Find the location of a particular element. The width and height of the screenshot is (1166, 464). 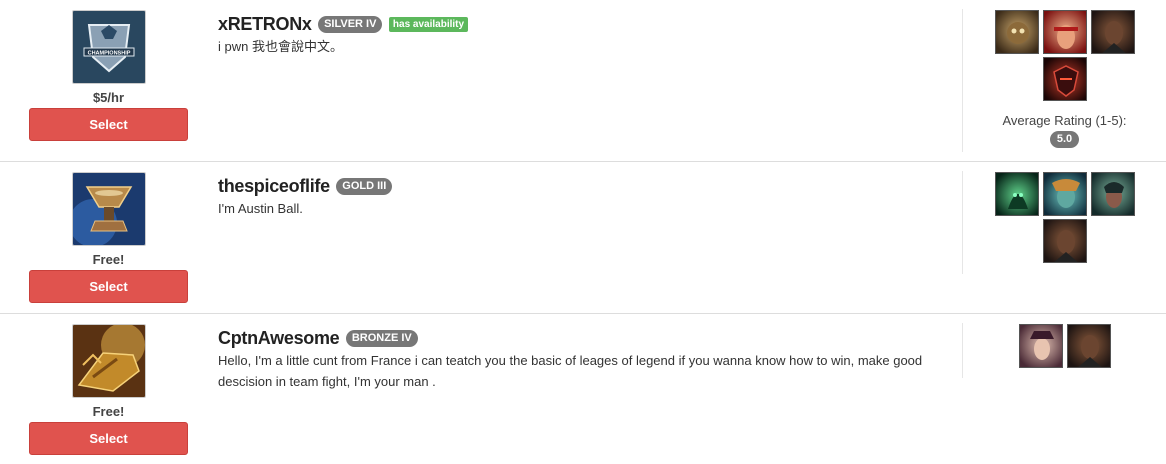

rank-badge: BRONZE IV is located at coordinates (381, 338).